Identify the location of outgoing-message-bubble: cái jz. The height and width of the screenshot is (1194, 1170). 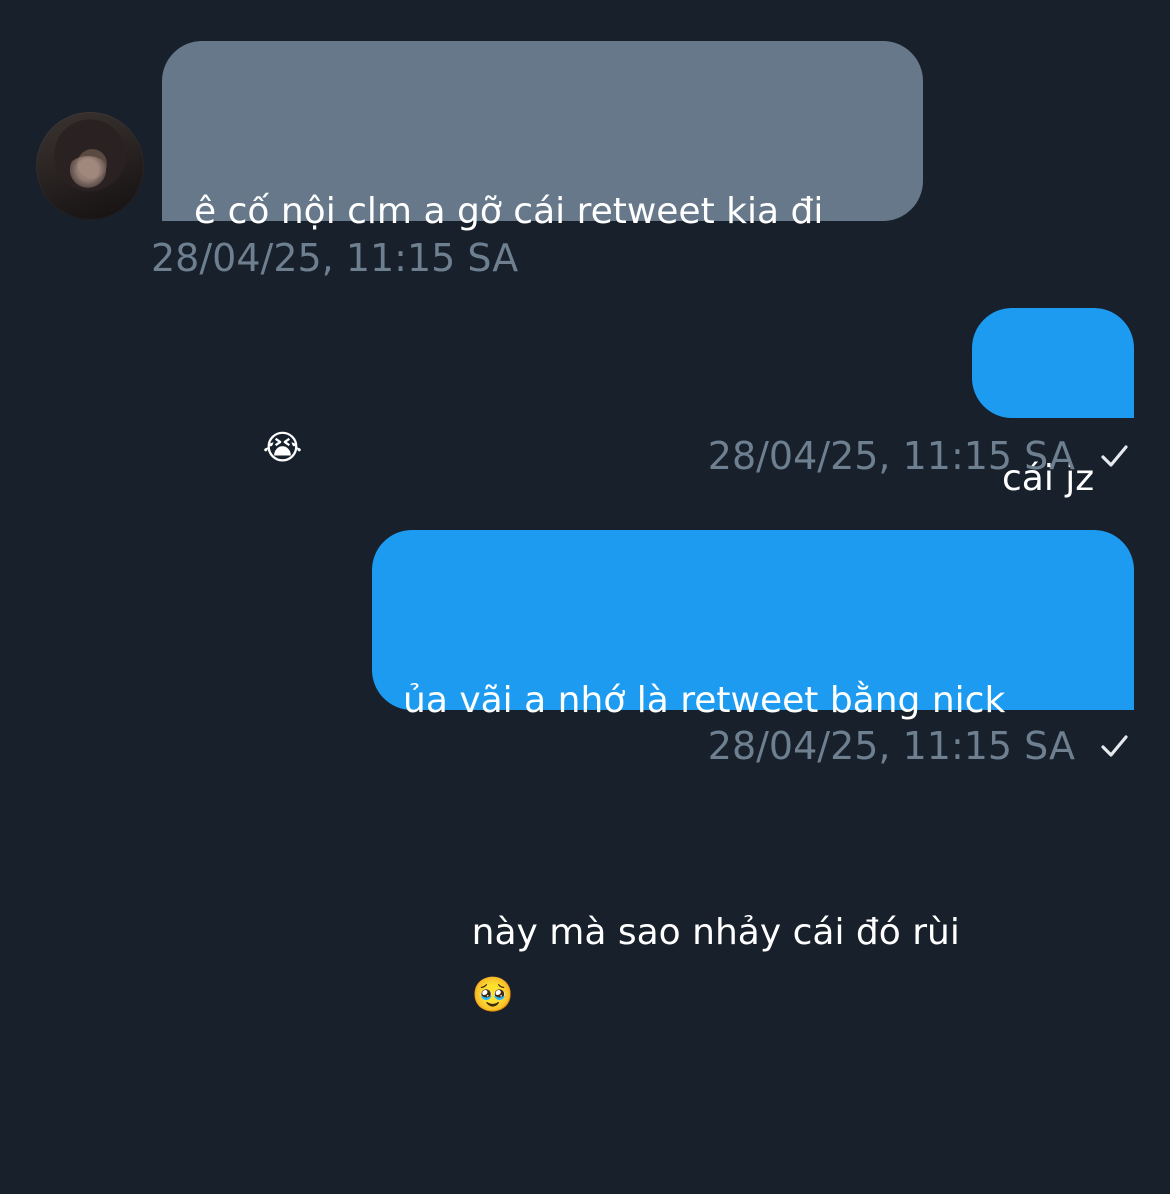
(1053, 403).